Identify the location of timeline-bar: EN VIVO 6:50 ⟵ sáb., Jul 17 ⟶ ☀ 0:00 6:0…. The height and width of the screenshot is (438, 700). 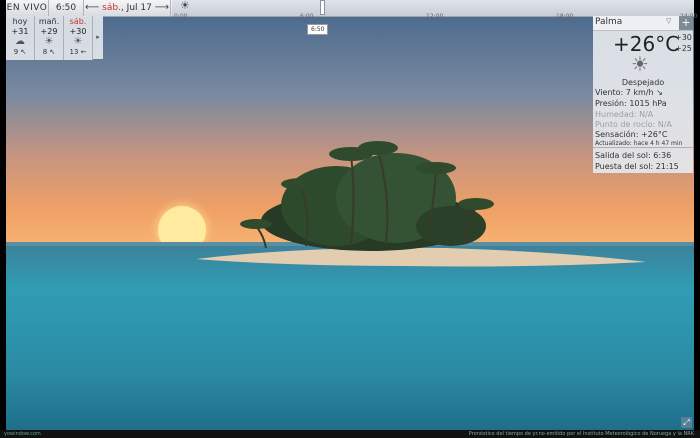
(351, 10).